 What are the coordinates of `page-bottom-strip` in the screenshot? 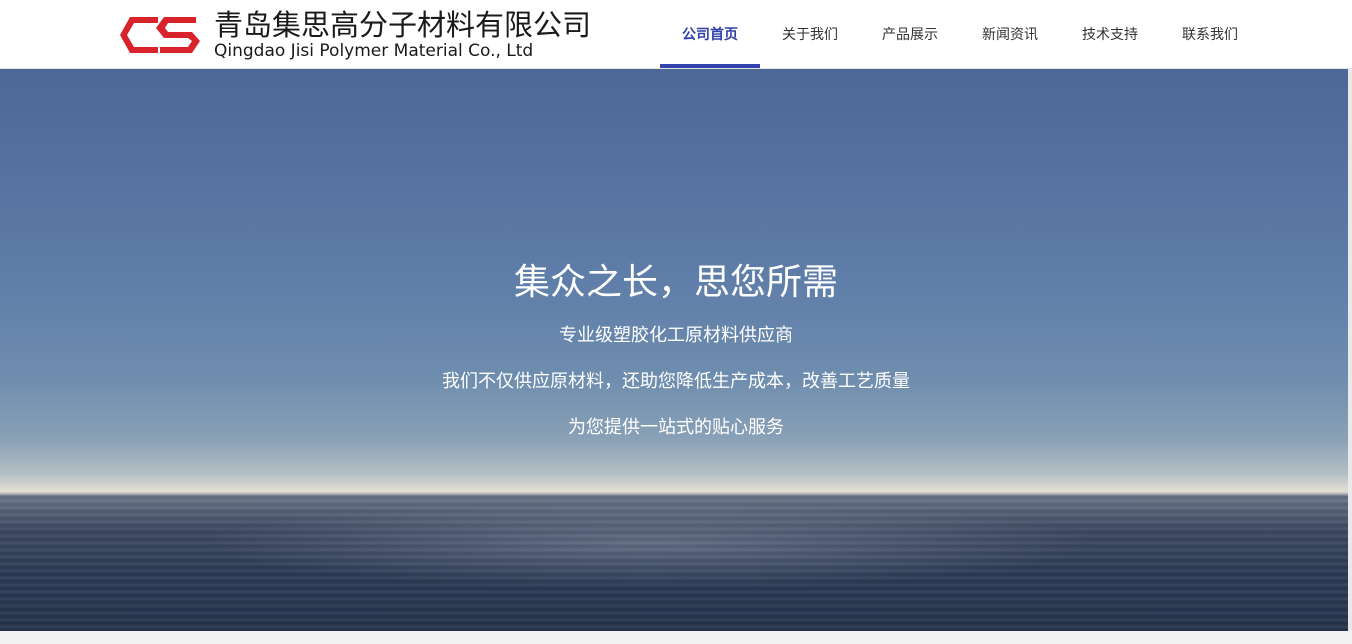 It's located at (676, 637).